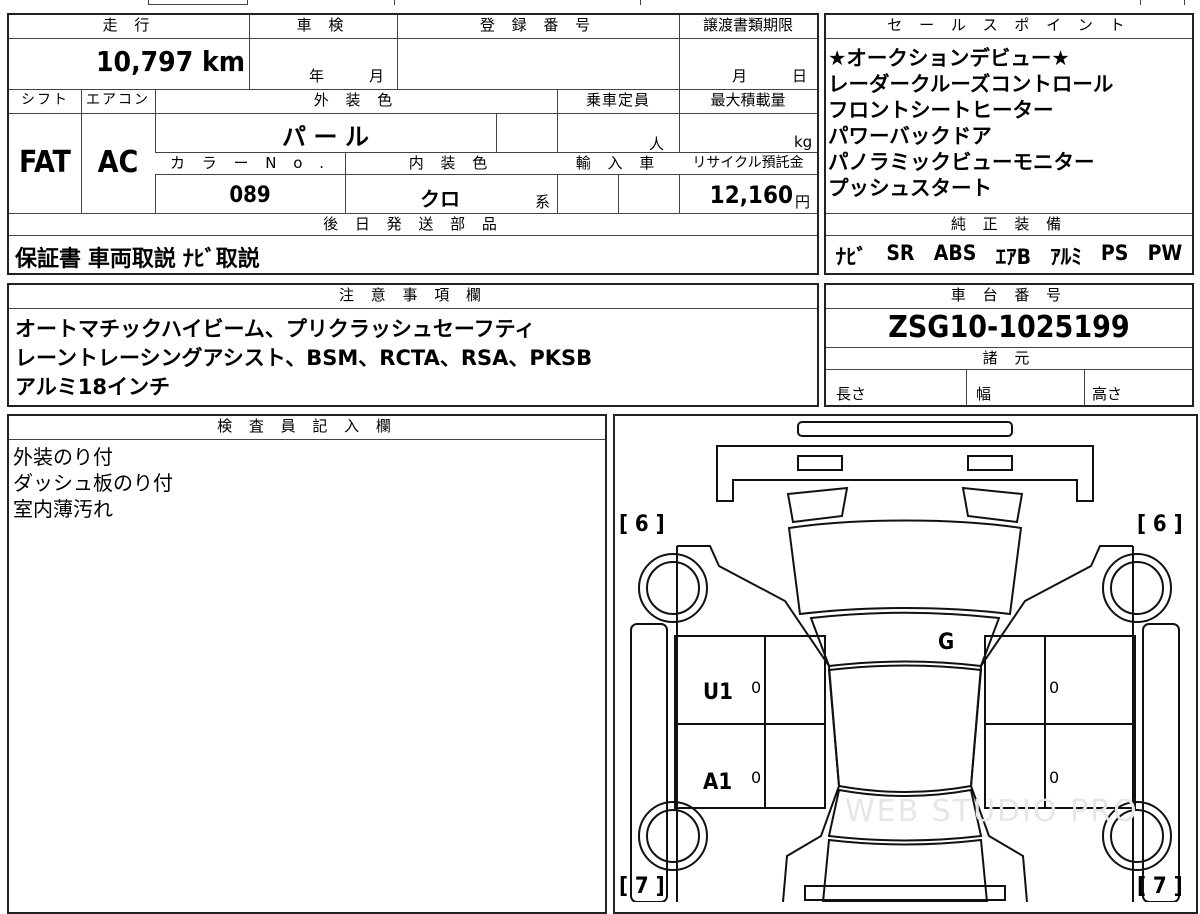 Image resolution: width=1200 pixels, height=914 pixels. What do you see at coordinates (905, 728) in the screenshot?
I see `roof` at bounding box center [905, 728].